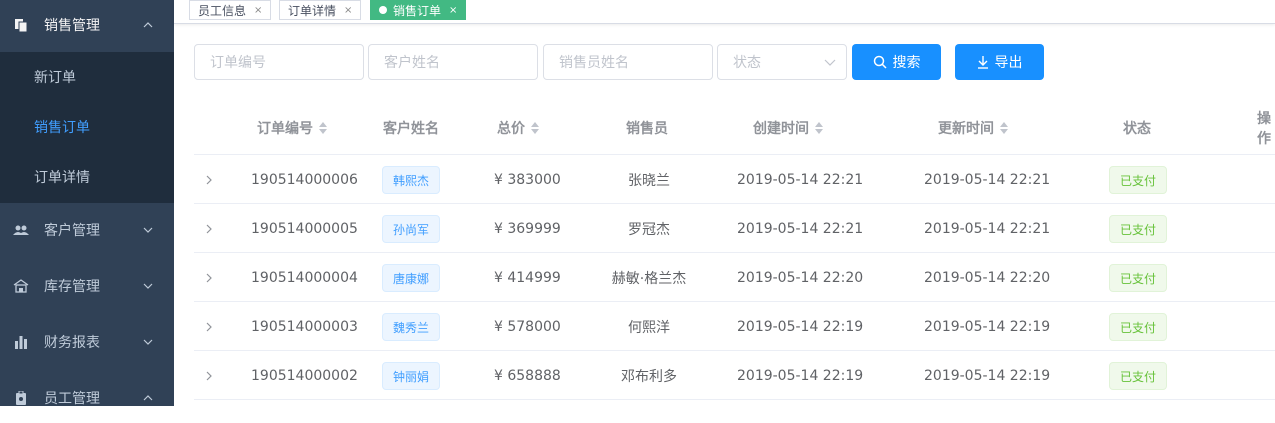 This screenshot has height=423, width=1275. Describe the element at coordinates (304, 179) in the screenshot. I see `cell-order-no: 190514000006` at that location.